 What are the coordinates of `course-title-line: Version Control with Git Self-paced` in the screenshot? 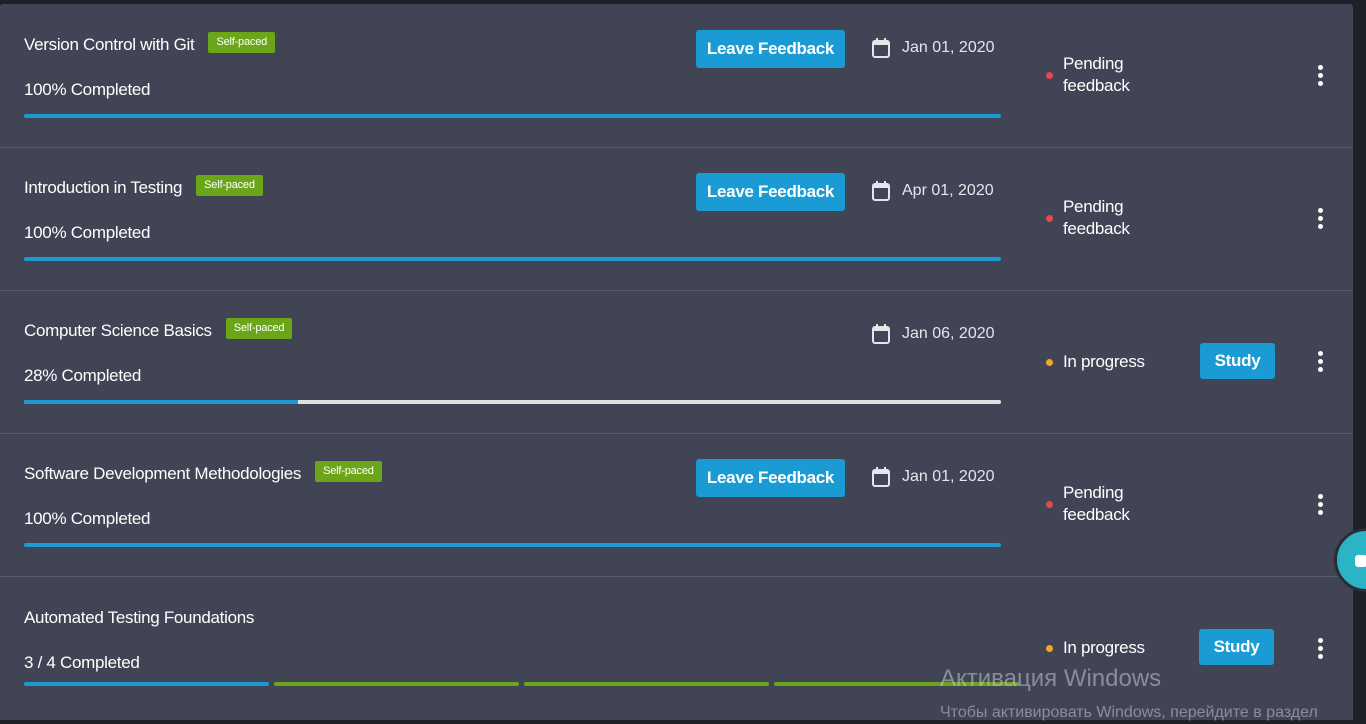 It's located at (150, 43).